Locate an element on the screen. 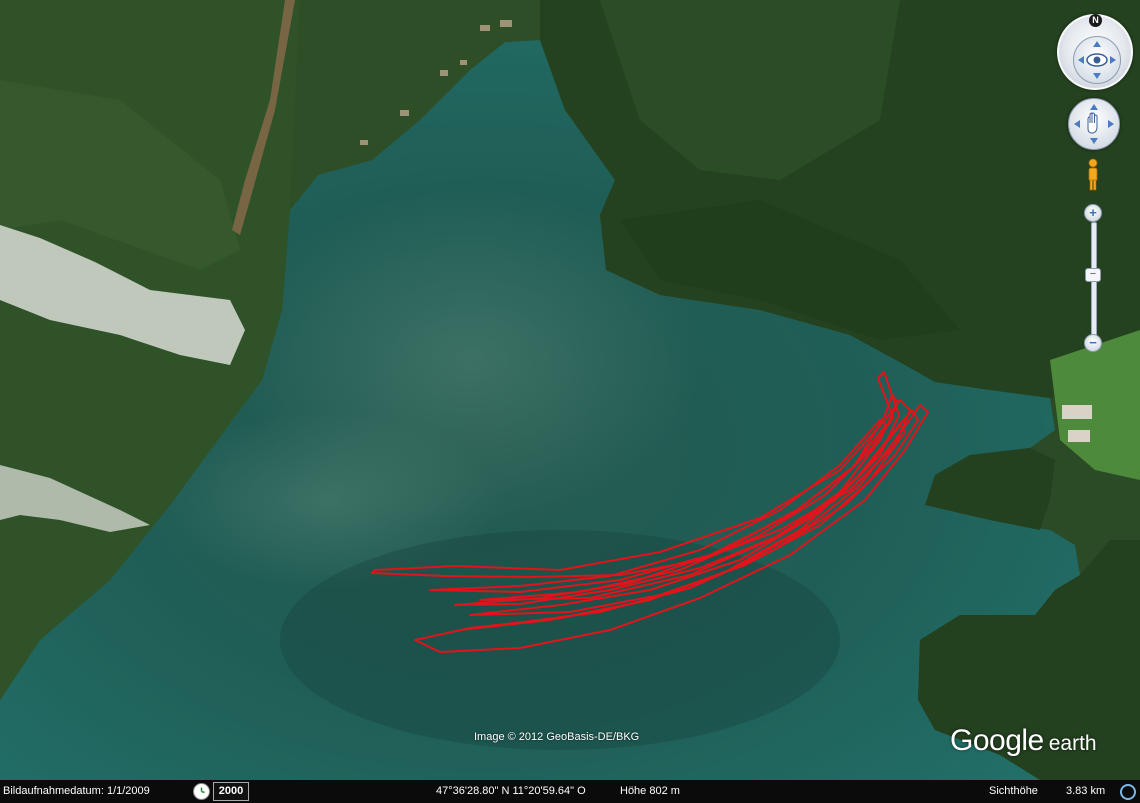 The image size is (1140, 803). zoom-slider-thumb: − is located at coordinates (1093, 275).